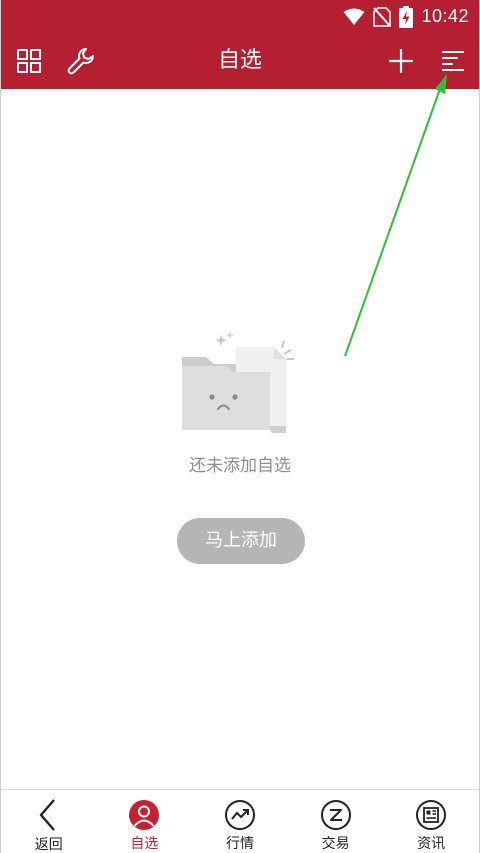 The image size is (480, 853). I want to click on tab-watchlist: 自选, so click(145, 821).